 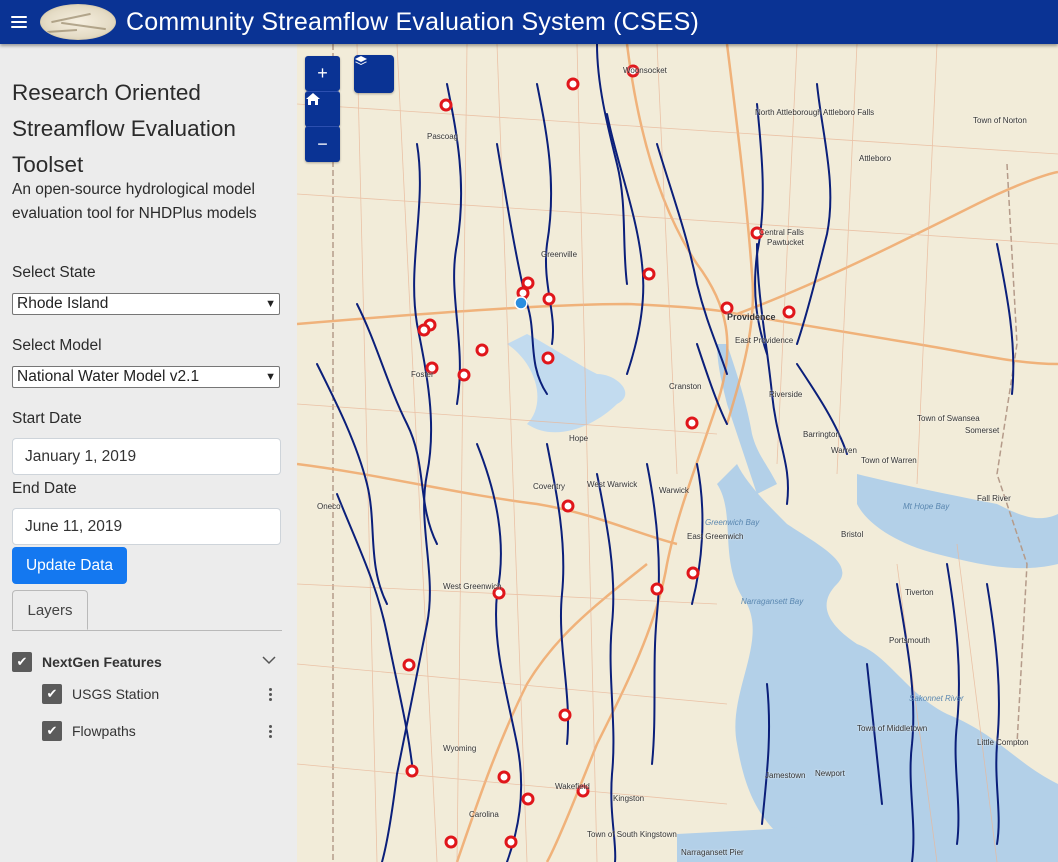 I want to click on place-label: East Greenwich, so click(x=715, y=536).